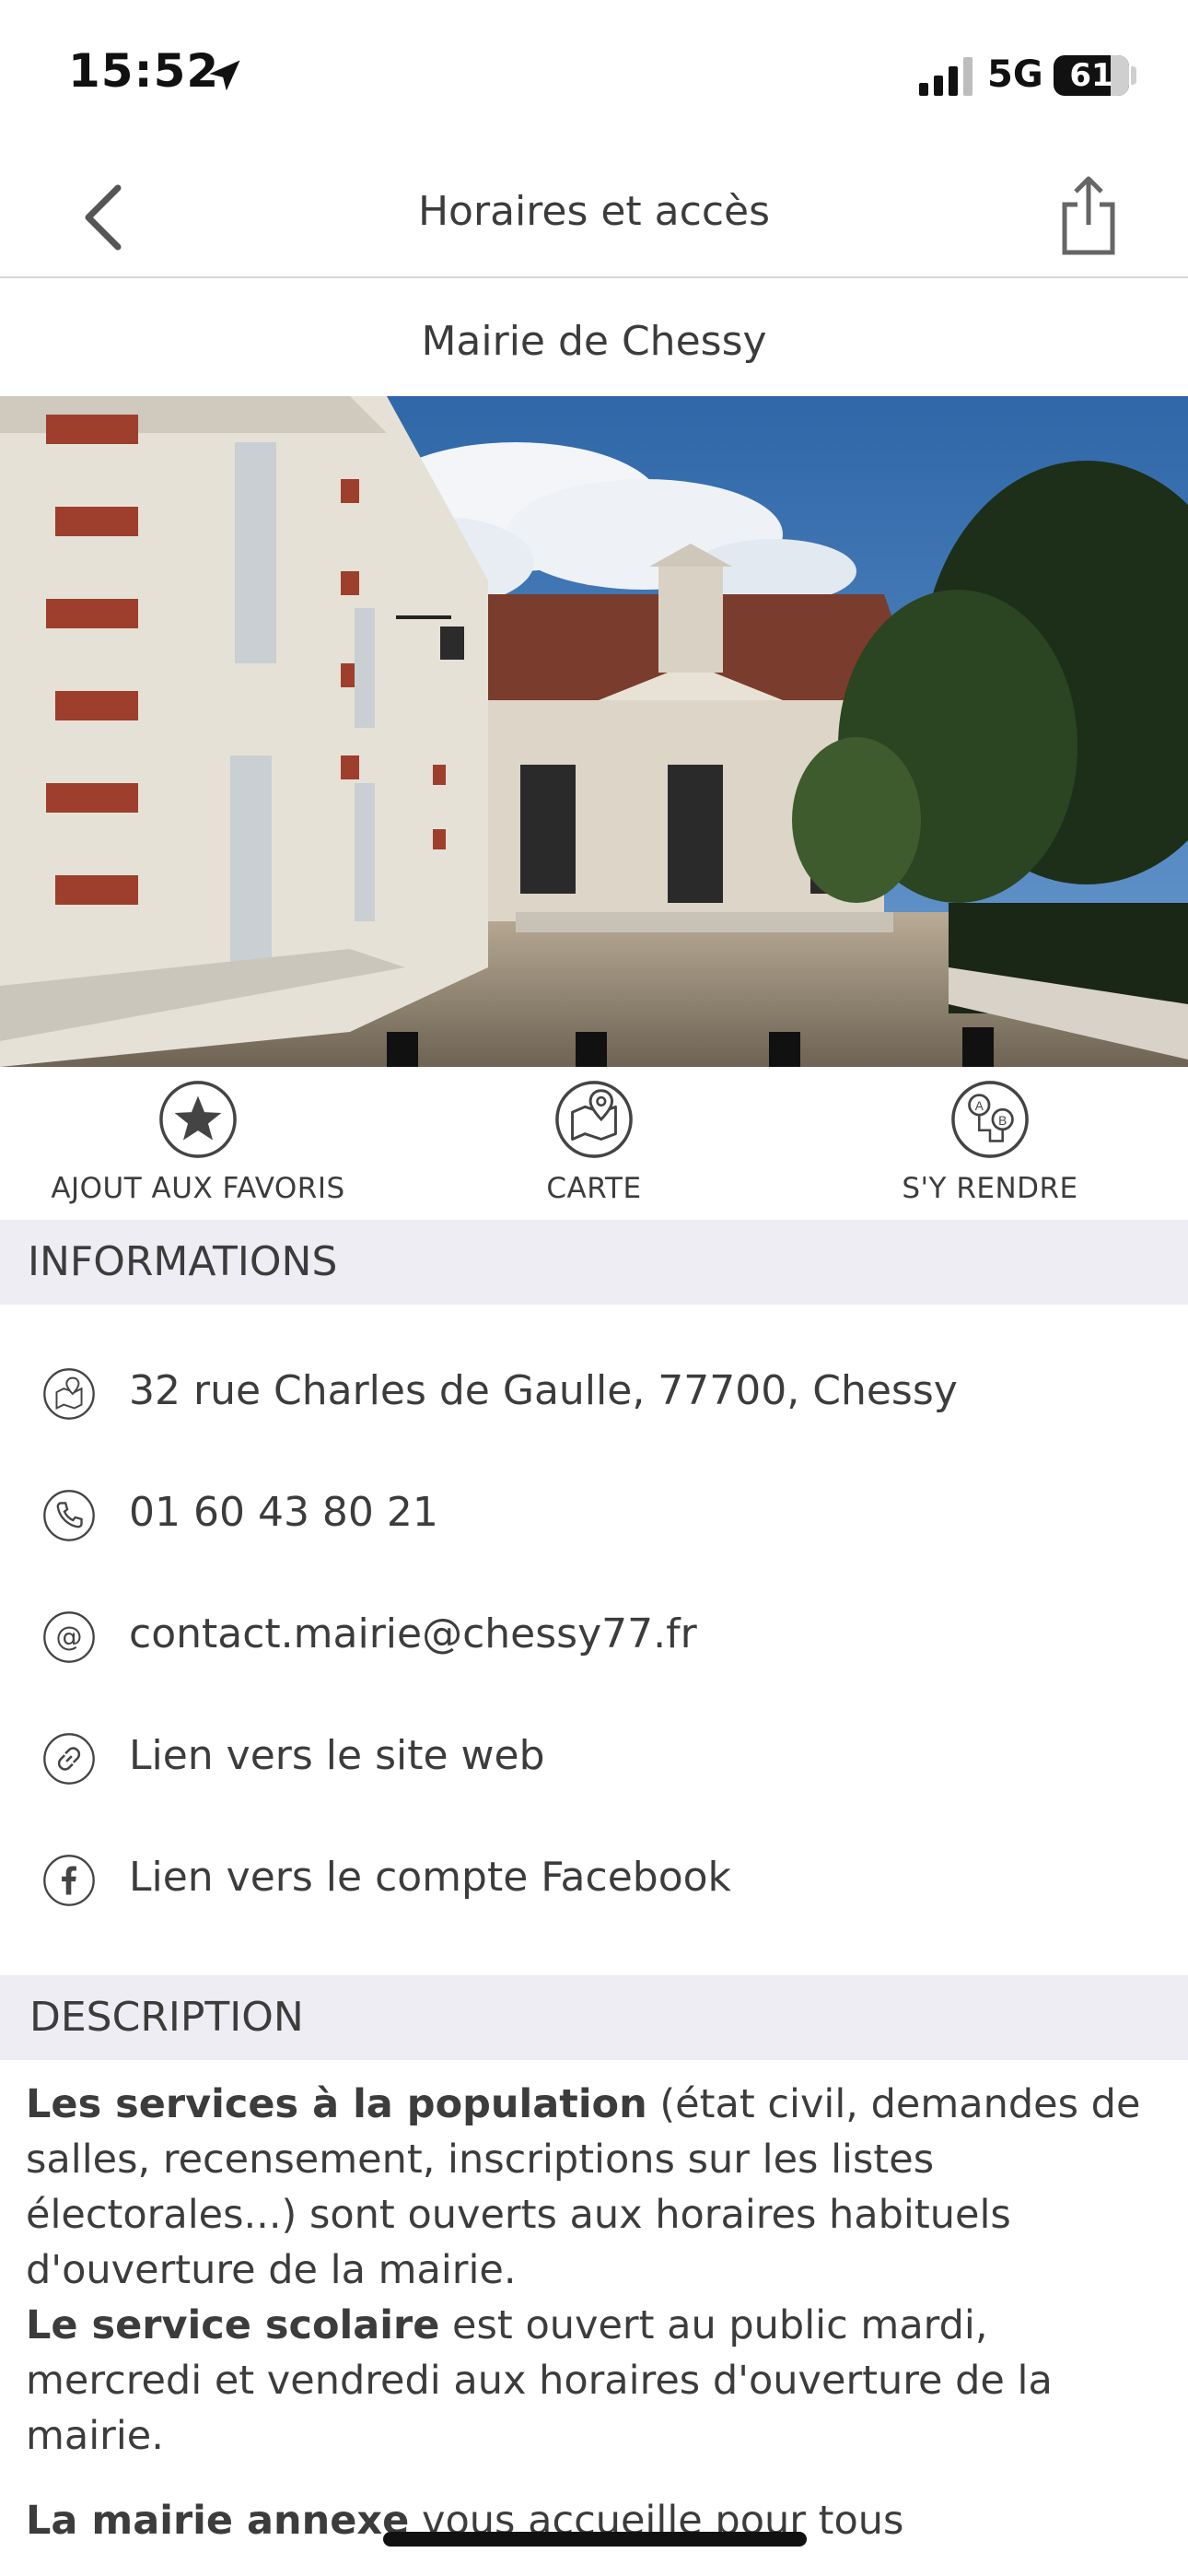 The image size is (1188, 2576). I want to click on place-name: Mairie de Chessy, so click(594, 341).